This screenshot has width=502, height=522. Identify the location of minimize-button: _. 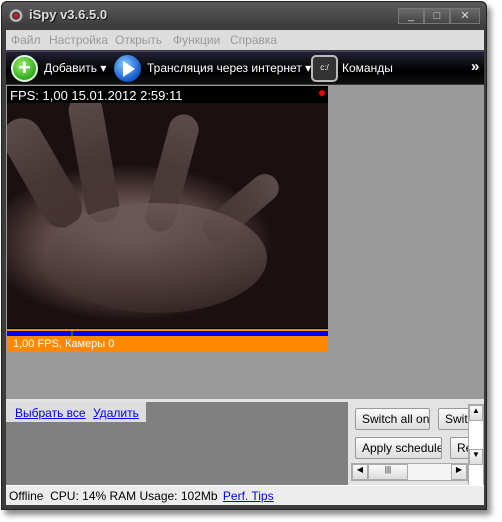
(411, 16).